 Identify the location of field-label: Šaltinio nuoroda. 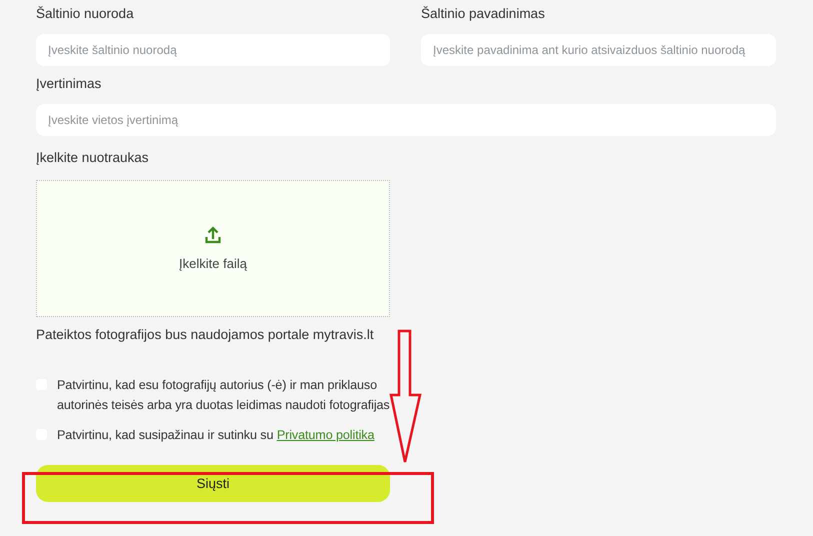
(85, 14).